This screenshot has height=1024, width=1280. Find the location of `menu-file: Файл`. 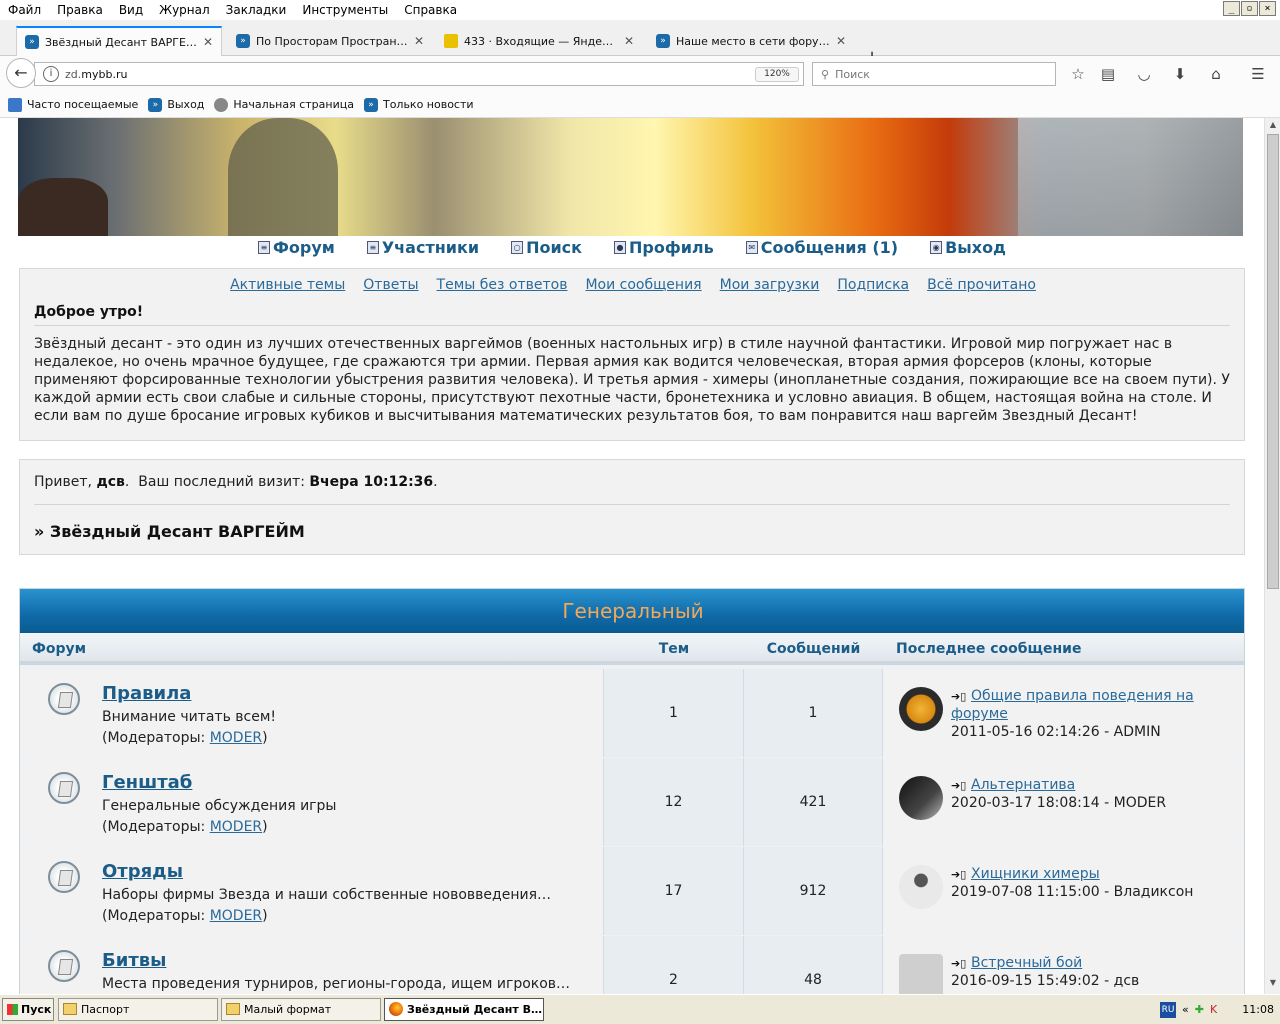

menu-file: Файл is located at coordinates (24, 10).